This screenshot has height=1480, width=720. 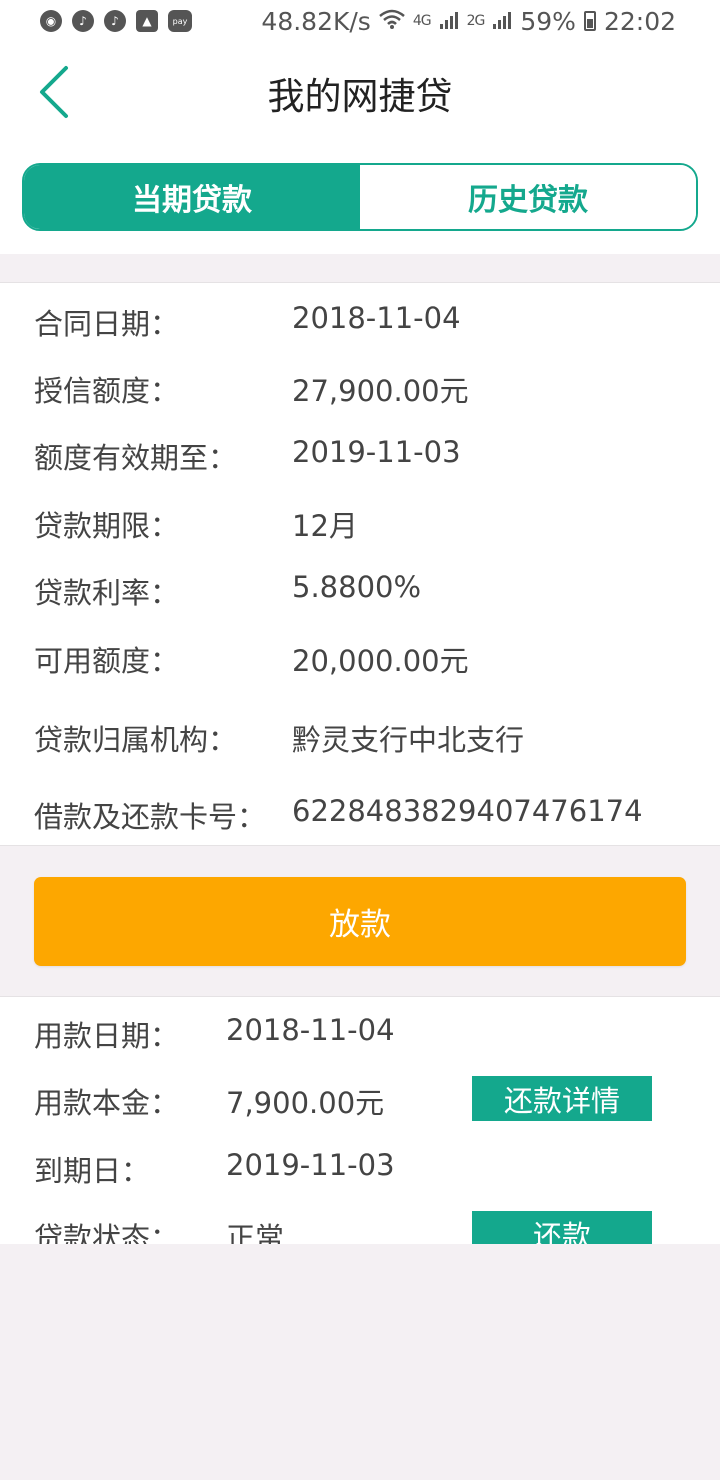 I want to click on battery-percent: 59%, so click(x=548, y=21).